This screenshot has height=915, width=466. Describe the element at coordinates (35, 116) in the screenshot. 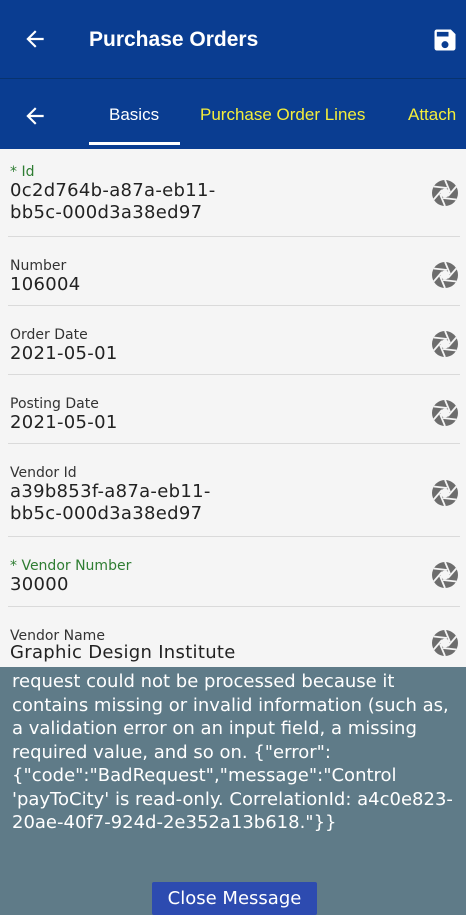

I see `tab-back-arrow-icon` at that location.